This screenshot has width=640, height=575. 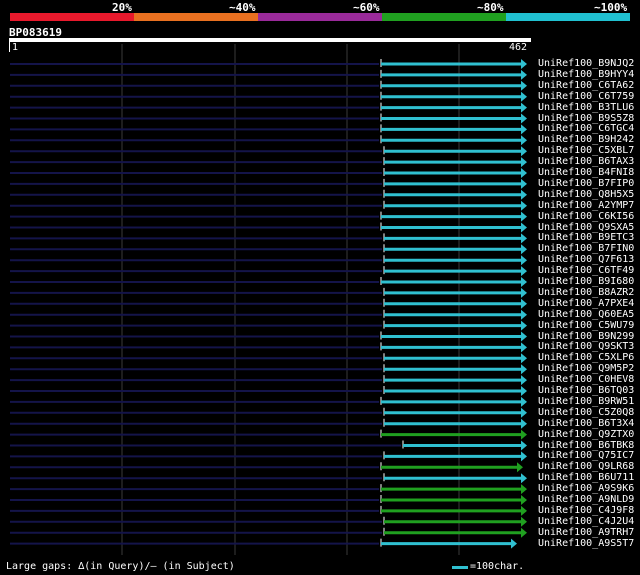 What do you see at coordinates (120, 566) in the screenshot?
I see `gaps-legend: Large gaps: ∆(in Query)/– (in Subject)` at bounding box center [120, 566].